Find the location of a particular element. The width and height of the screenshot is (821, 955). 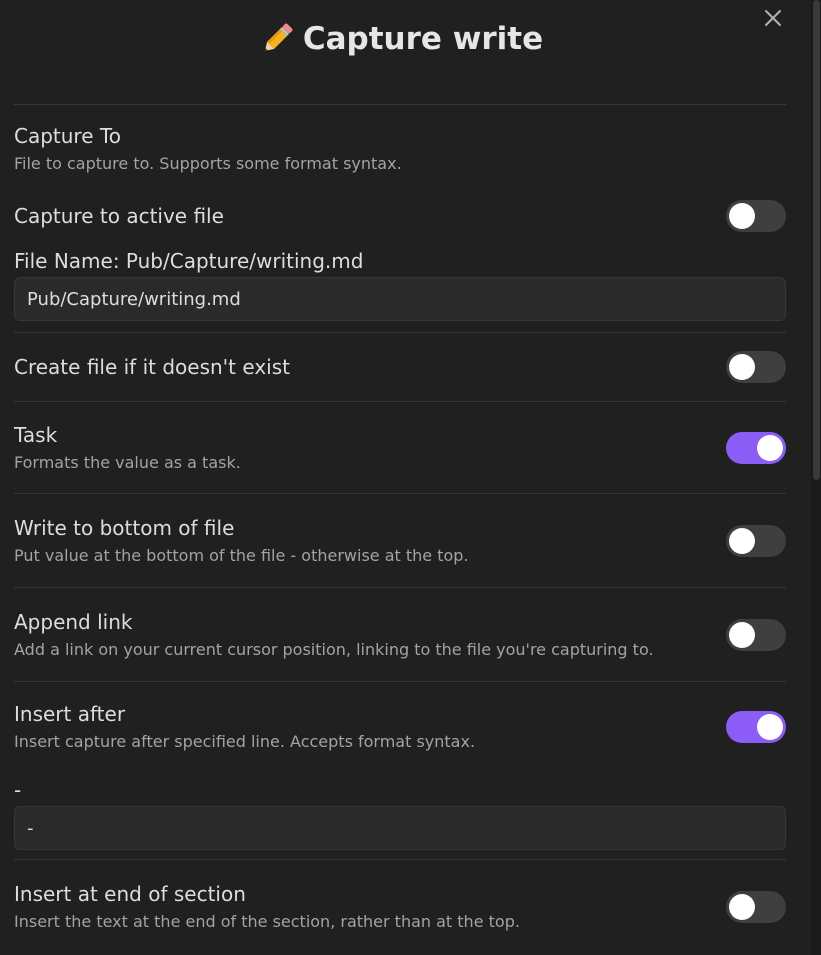

setting-file-name: File Name: Pub/Capture/writing.md is located at coordinates (400, 288).